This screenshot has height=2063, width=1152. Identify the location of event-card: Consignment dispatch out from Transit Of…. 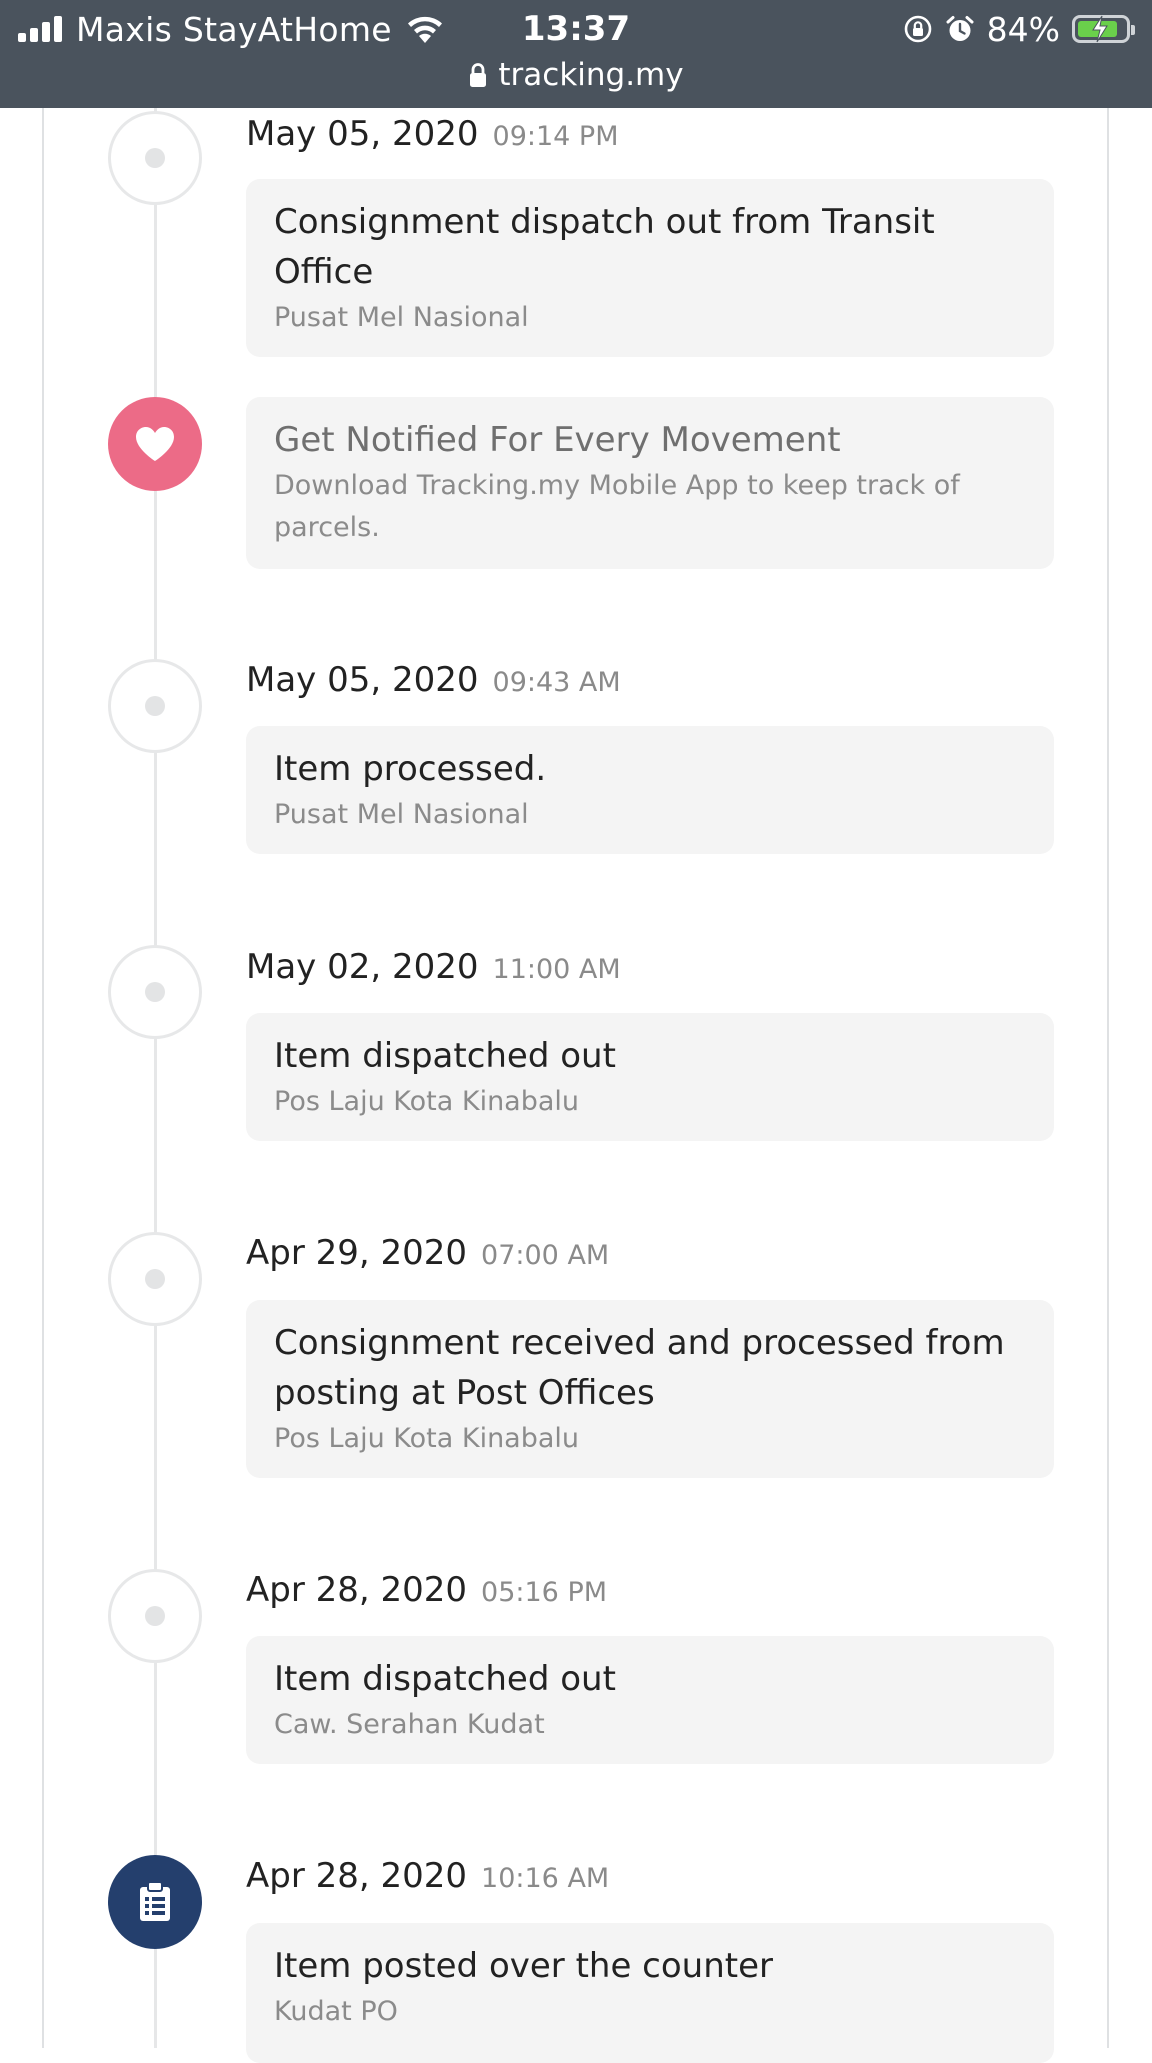
(650, 268).